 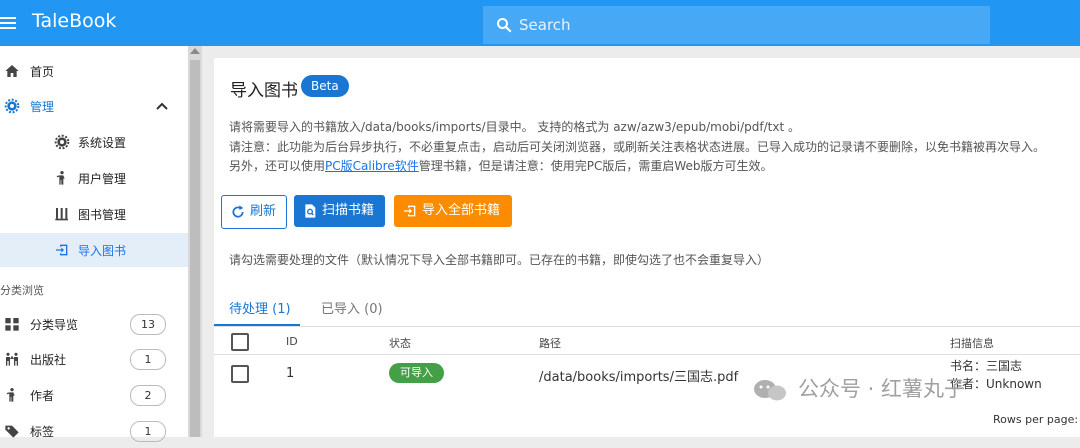 What do you see at coordinates (290, 373) in the screenshot?
I see `row-id: 1` at bounding box center [290, 373].